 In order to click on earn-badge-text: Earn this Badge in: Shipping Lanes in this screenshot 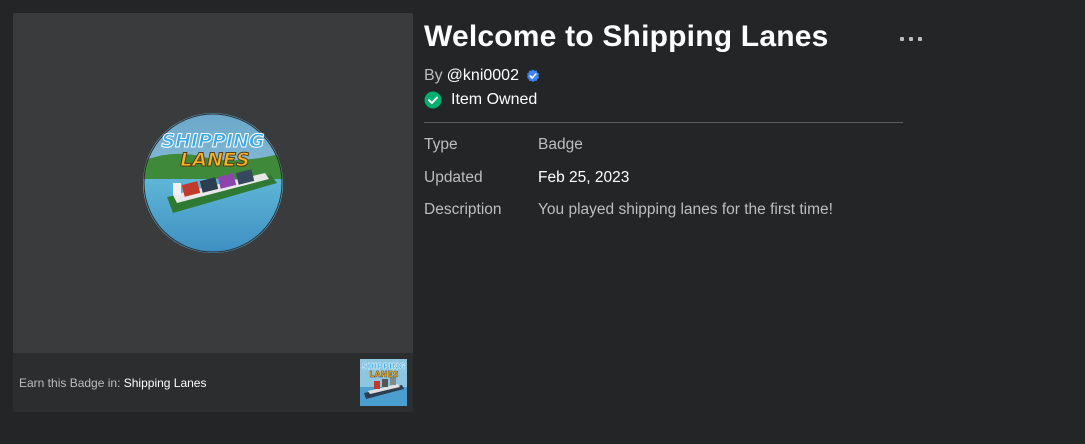, I will do `click(112, 383)`.